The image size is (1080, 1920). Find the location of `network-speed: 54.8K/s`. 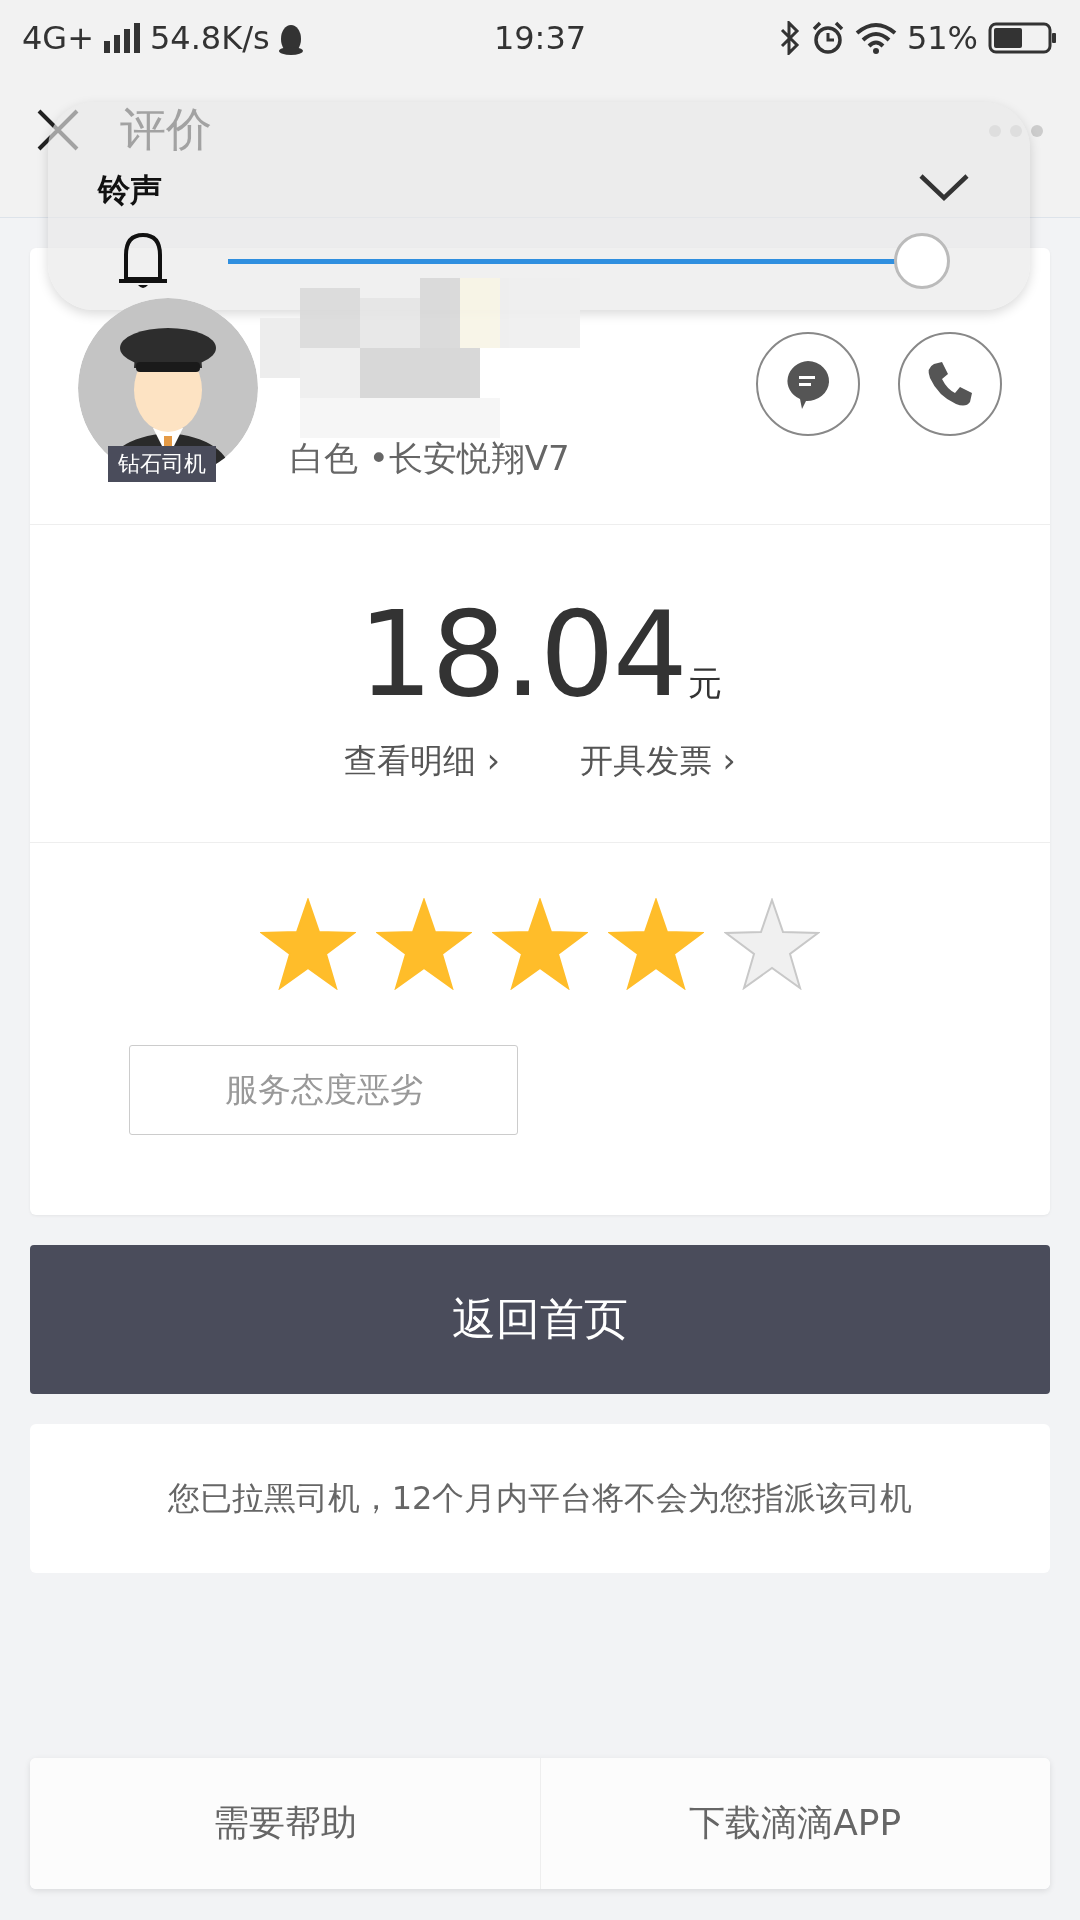

network-speed: 54.8K/s is located at coordinates (209, 38).